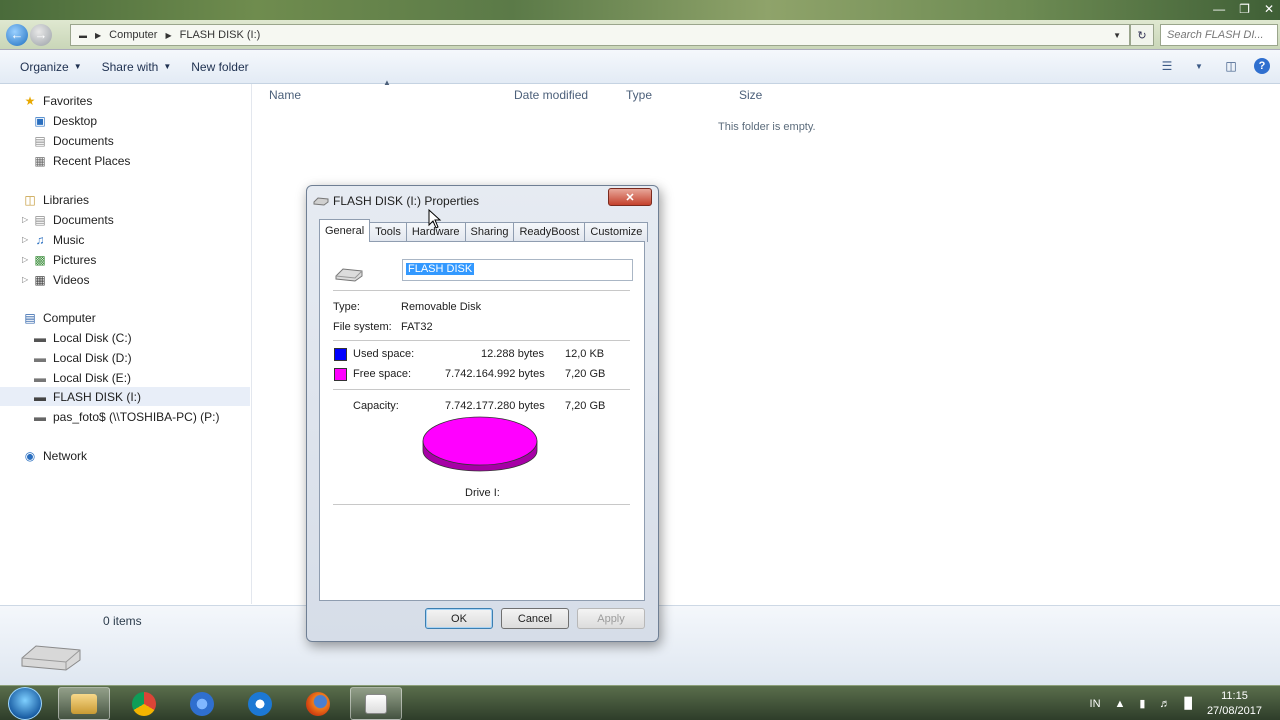  I want to click on help-icon: ?, so click(1262, 66).